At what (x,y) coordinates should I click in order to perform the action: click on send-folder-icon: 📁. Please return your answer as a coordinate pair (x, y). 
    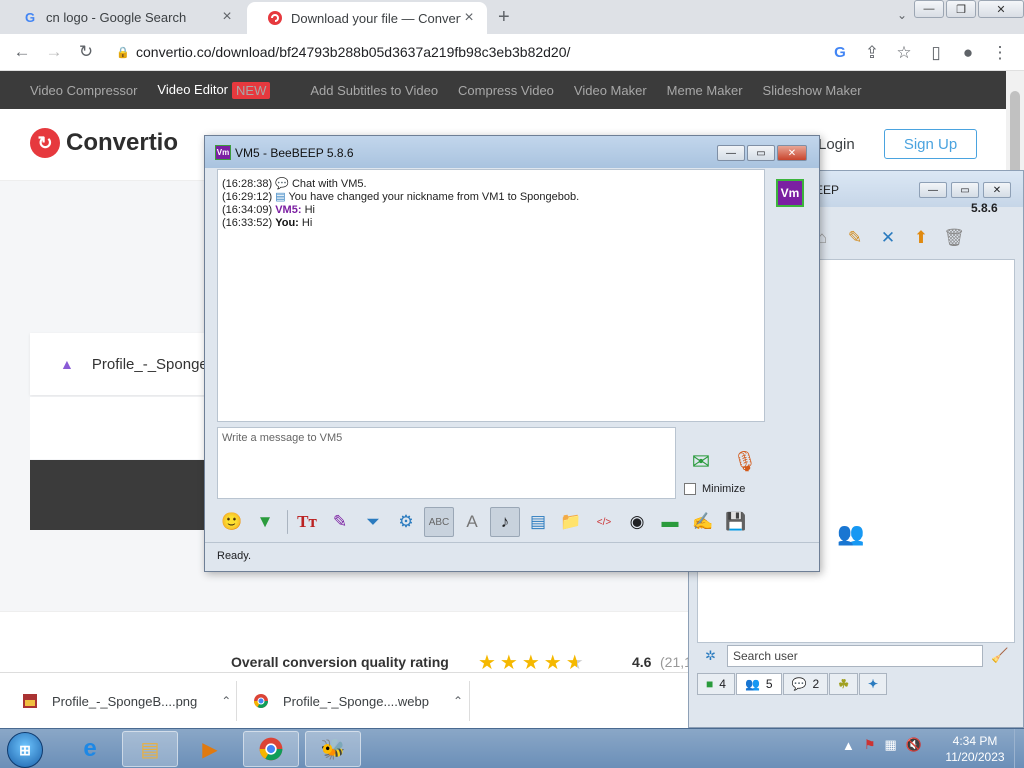
    Looking at the image, I should click on (571, 522).